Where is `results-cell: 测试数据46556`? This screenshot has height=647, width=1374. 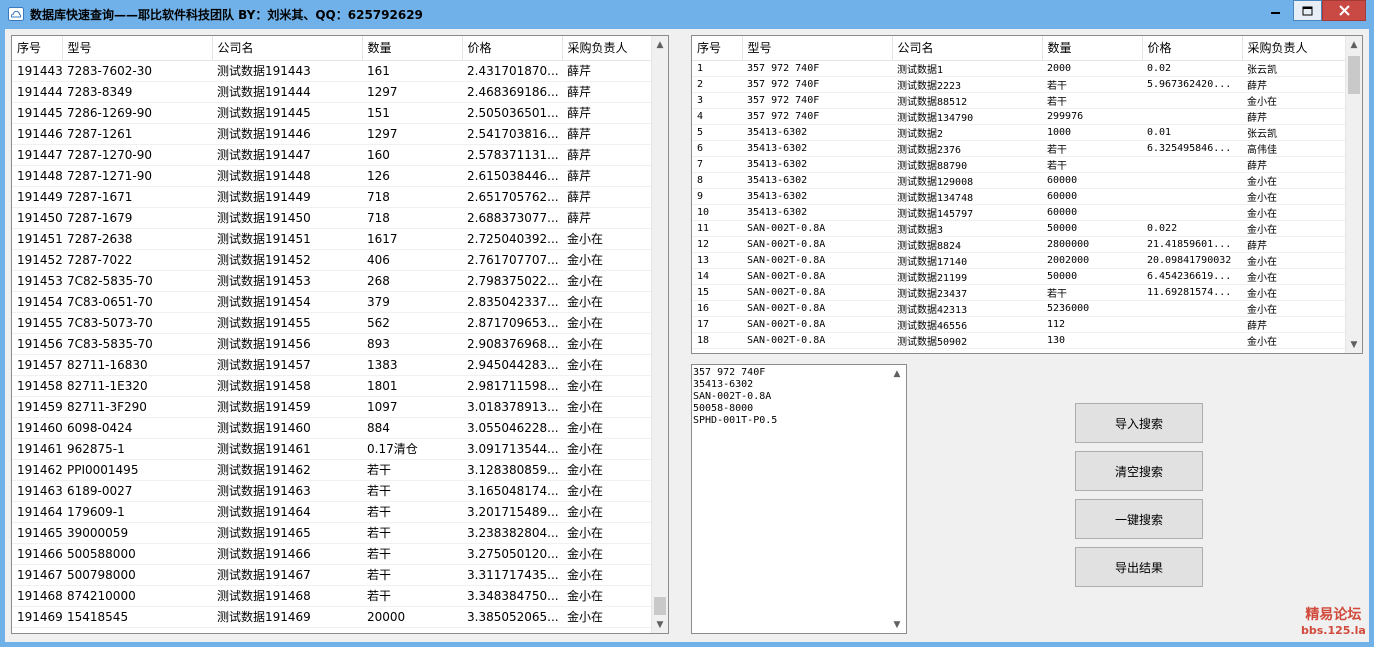 results-cell: 测试数据46556 is located at coordinates (967, 324).